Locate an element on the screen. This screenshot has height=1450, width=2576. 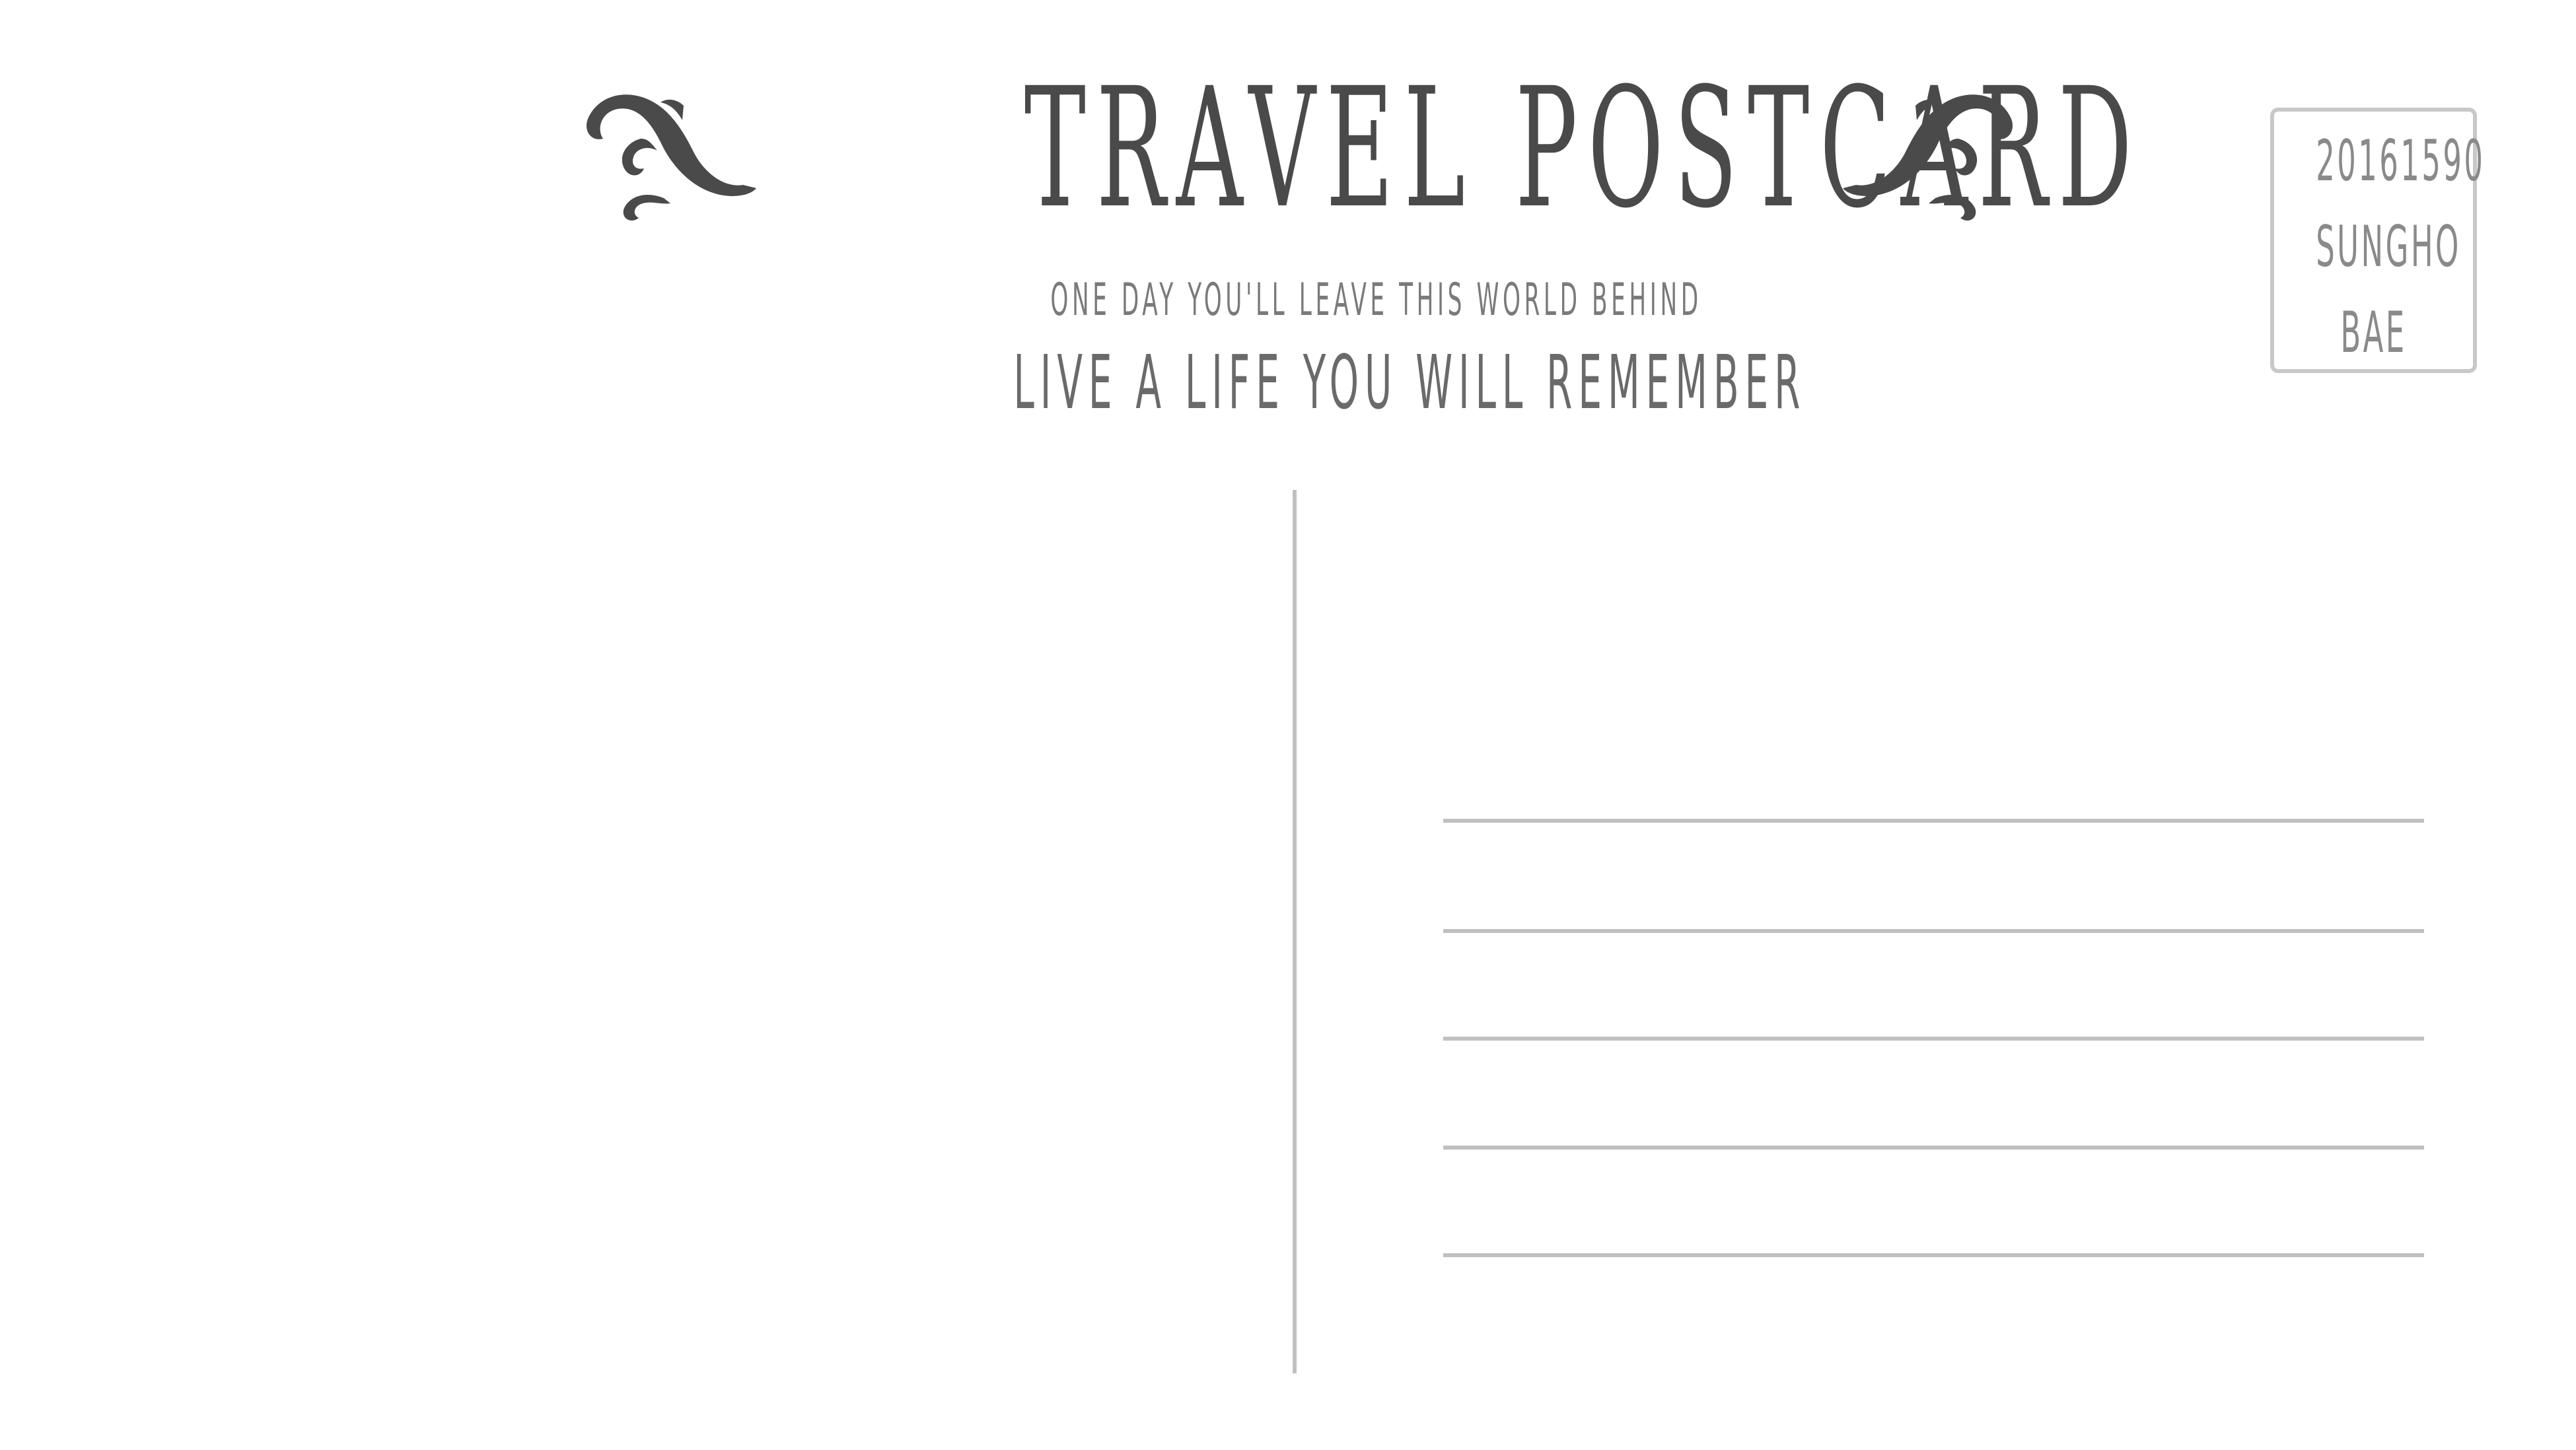
stamp-first-name: SUNGHO is located at coordinates (2388, 247).